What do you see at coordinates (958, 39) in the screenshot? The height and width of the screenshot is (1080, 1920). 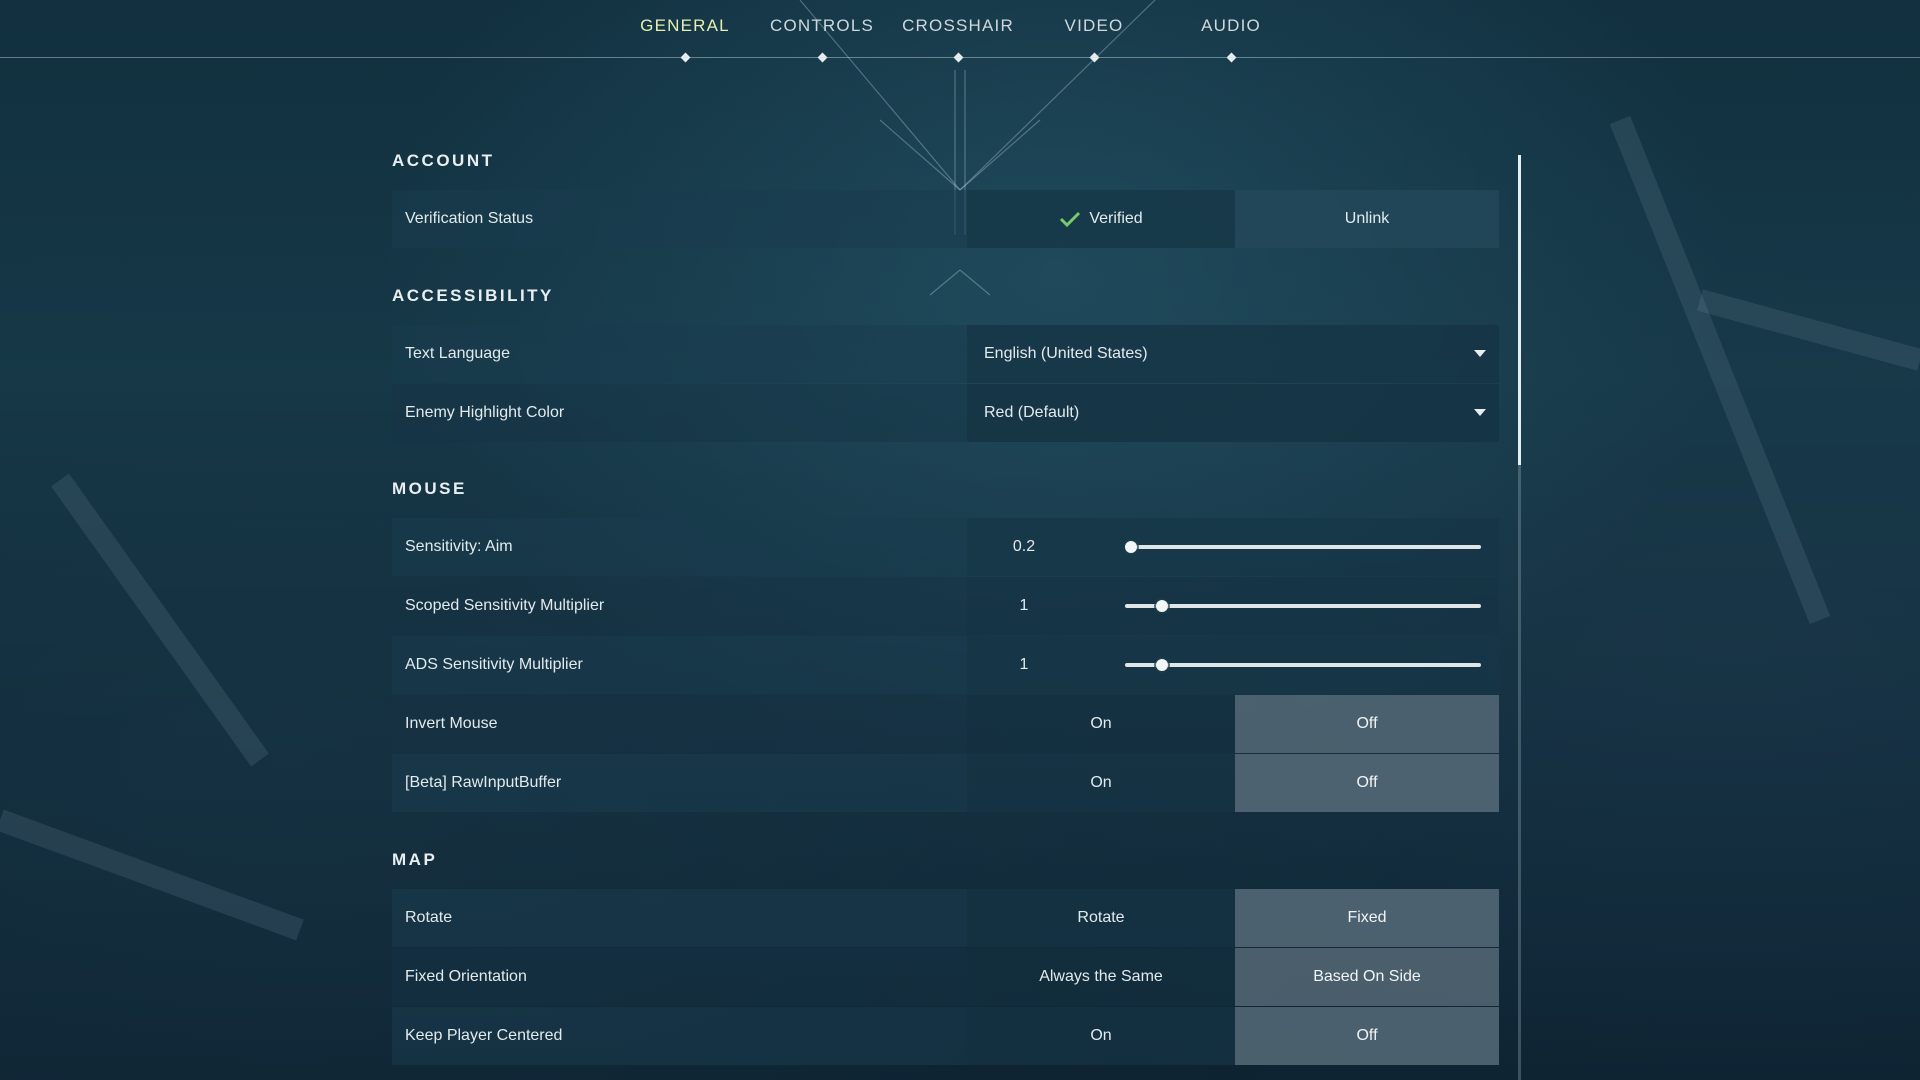 I see `tab-crosshair: CROSSHAIR` at bounding box center [958, 39].